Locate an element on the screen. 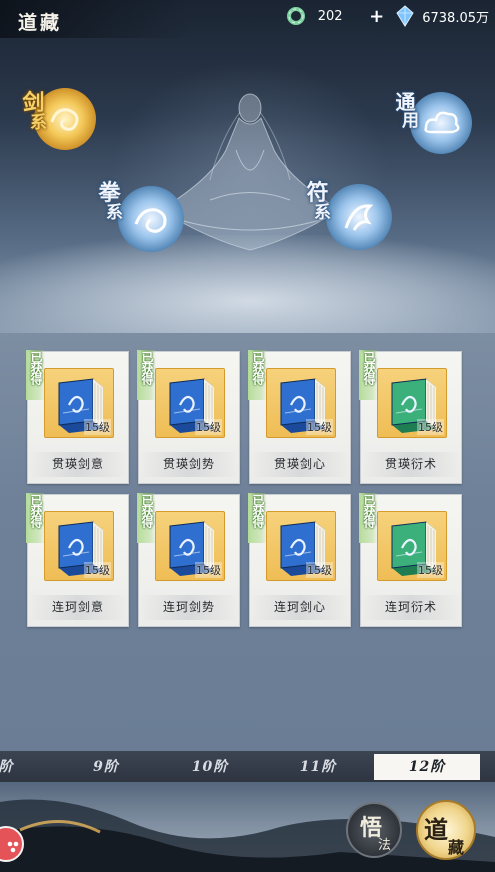 This screenshot has width=495, height=872. technique-card: 已获得 15级连珂衍术 is located at coordinates (410, 560).